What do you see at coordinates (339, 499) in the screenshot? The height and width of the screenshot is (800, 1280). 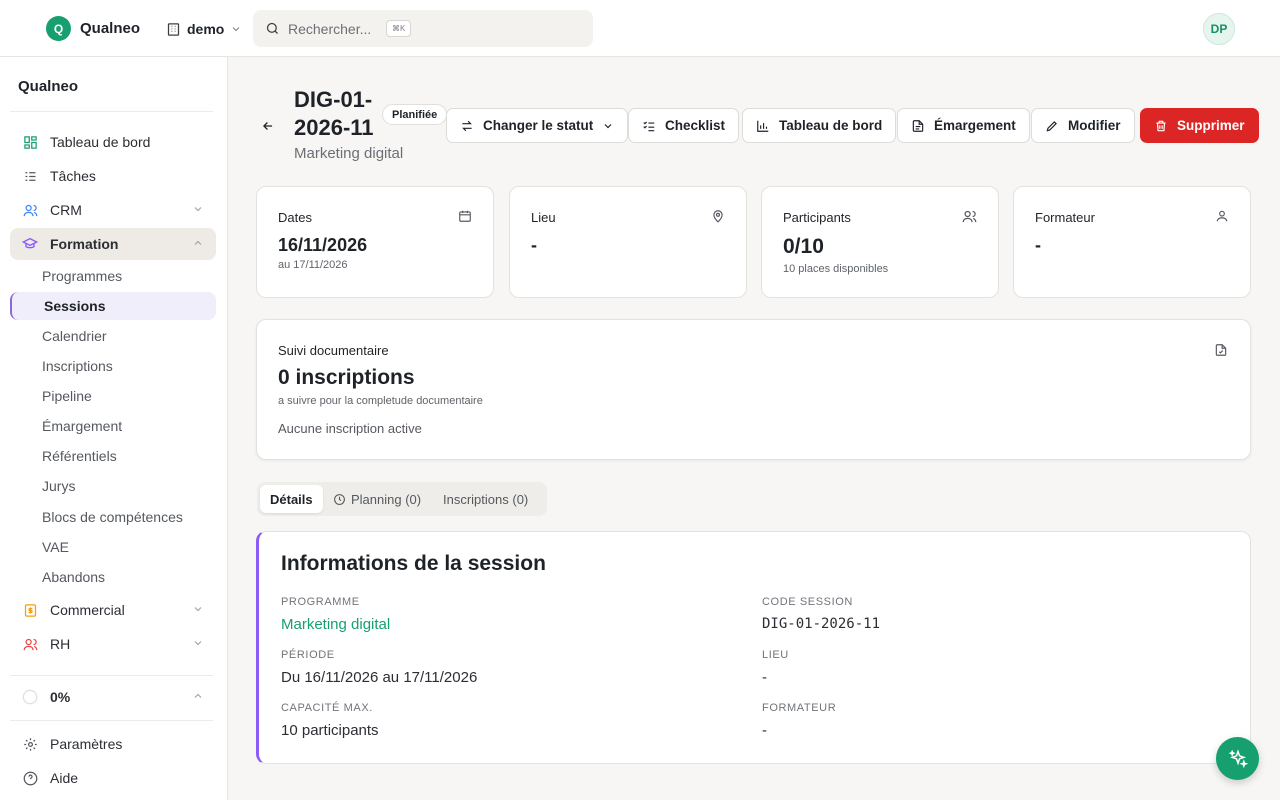 I see `clock-icon` at bounding box center [339, 499].